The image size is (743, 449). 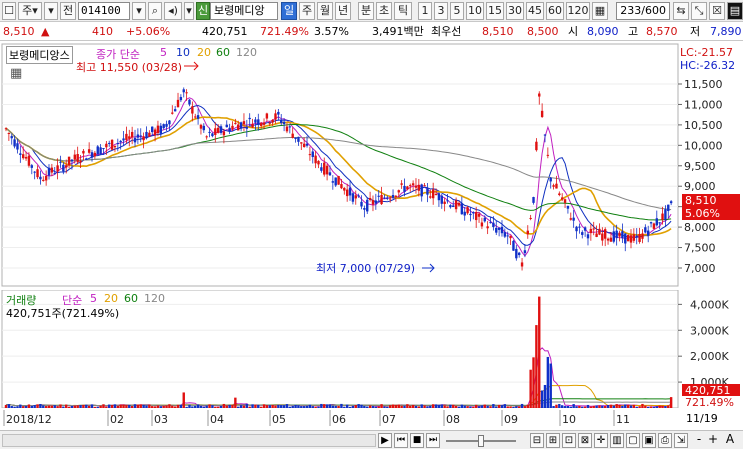 I want to click on expand-icon: ⇆, so click(x=681, y=11).